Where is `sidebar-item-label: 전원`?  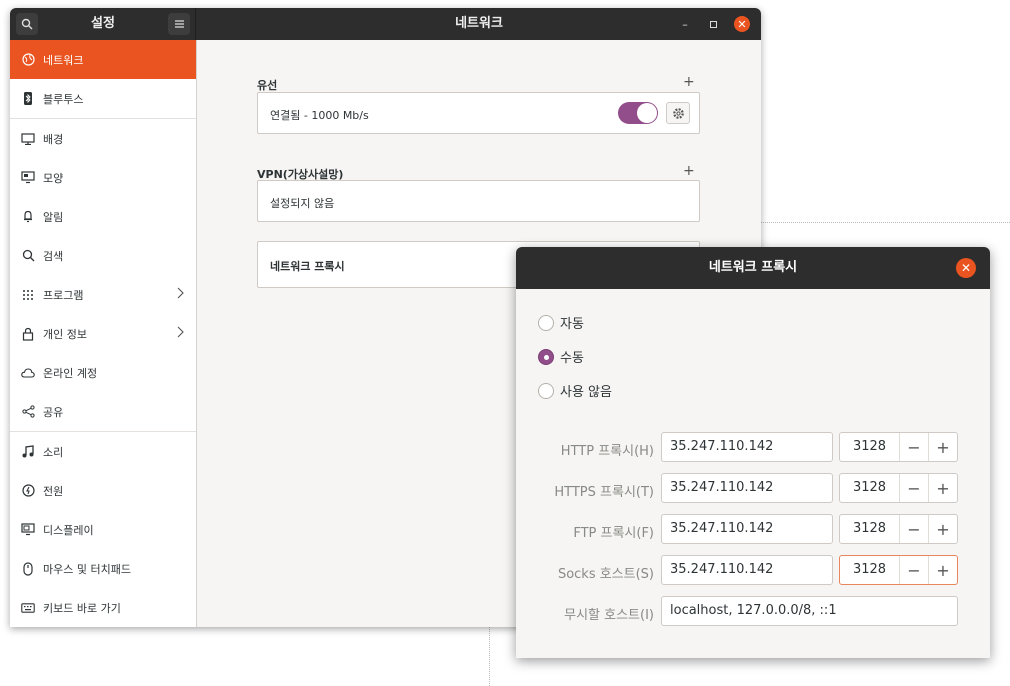 sidebar-item-label: 전원 is located at coordinates (53, 491).